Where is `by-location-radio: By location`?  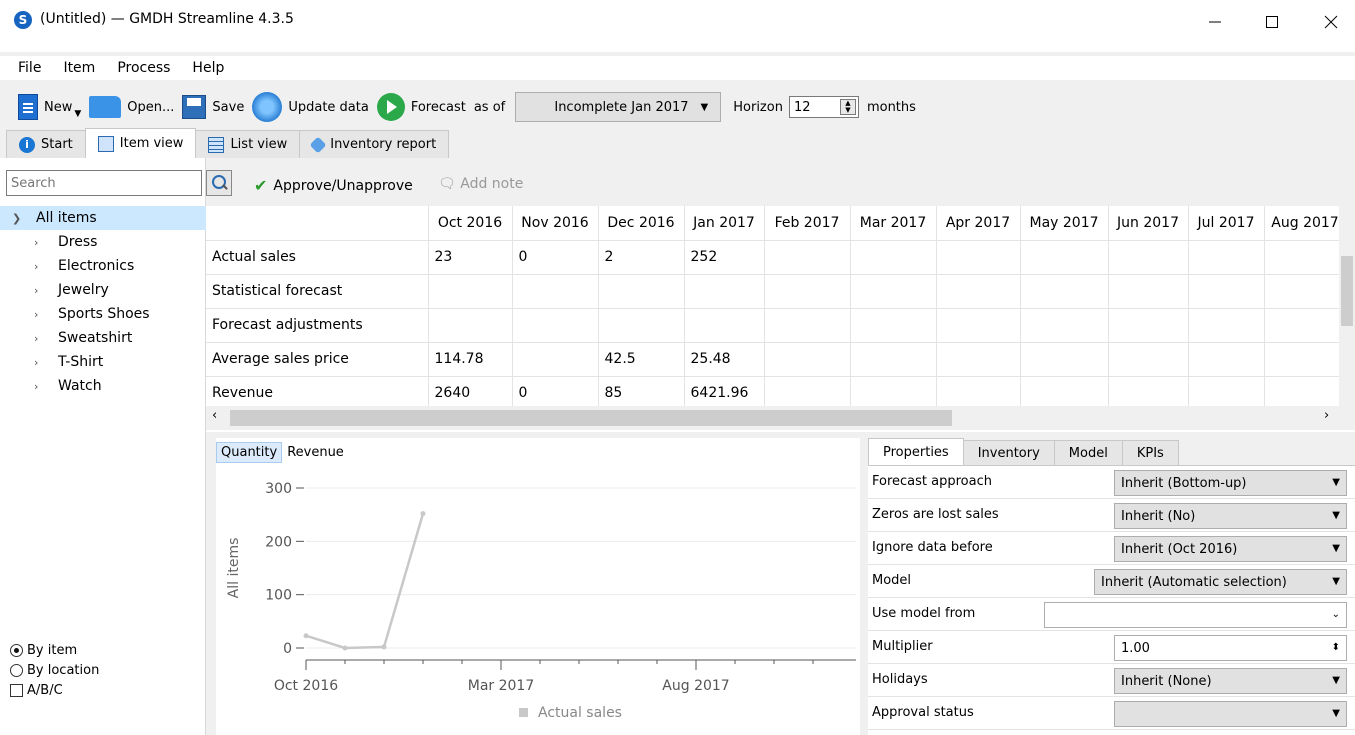
by-location-radio: By location is located at coordinates (54, 670).